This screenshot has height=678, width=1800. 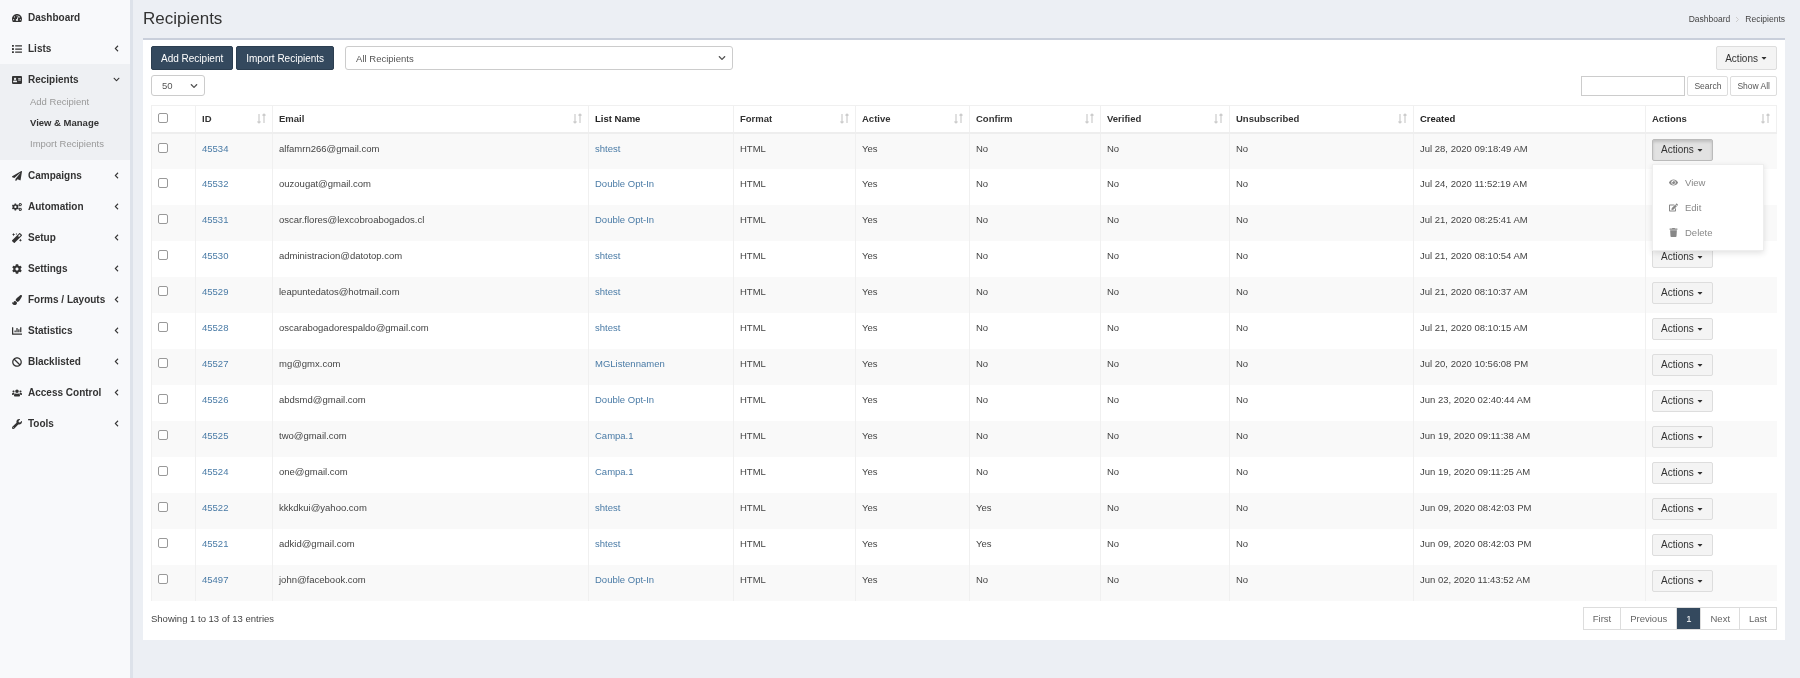 What do you see at coordinates (65, 299) in the screenshot?
I see `sidebar-item: Forms / Layouts` at bounding box center [65, 299].